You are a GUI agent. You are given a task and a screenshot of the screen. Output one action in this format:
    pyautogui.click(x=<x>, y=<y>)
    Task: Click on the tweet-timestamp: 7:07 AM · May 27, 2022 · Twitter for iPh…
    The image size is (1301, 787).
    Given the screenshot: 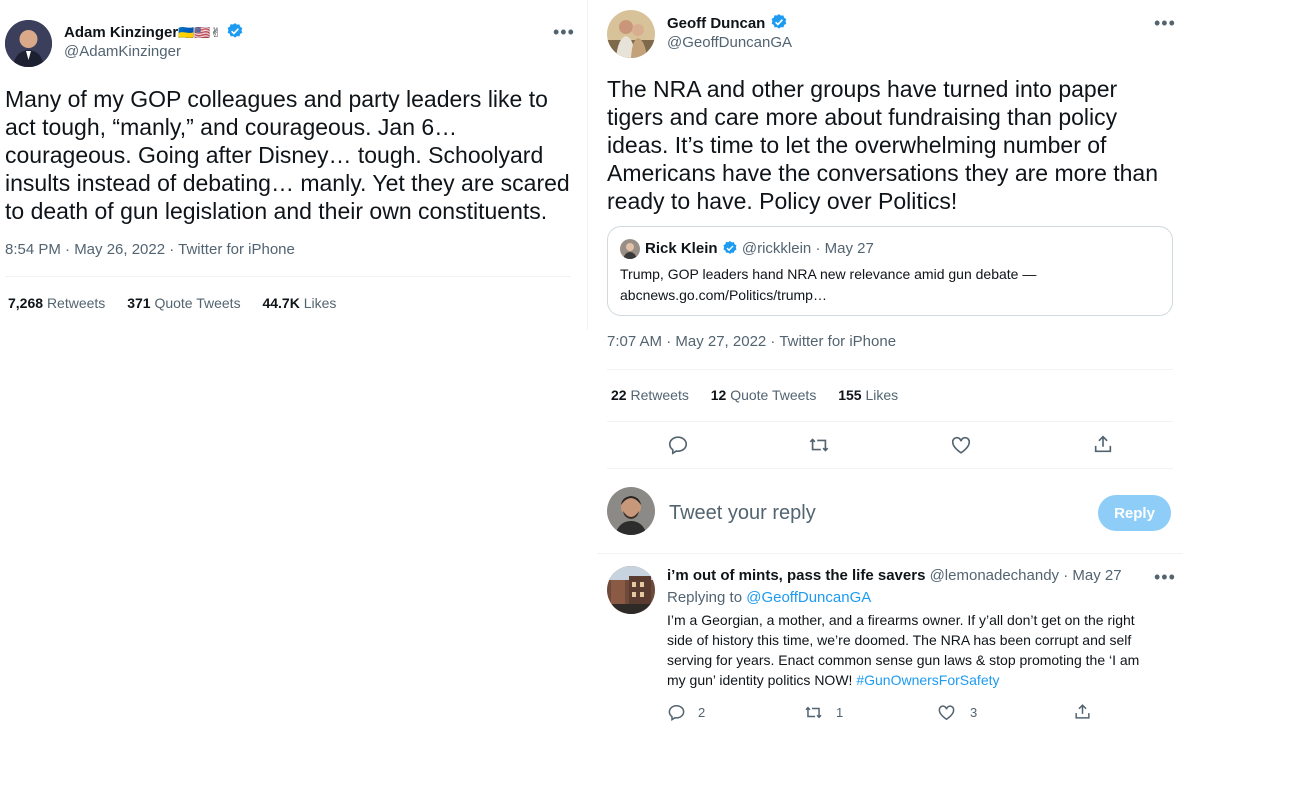 What is the action you would take?
    pyautogui.click(x=751, y=341)
    